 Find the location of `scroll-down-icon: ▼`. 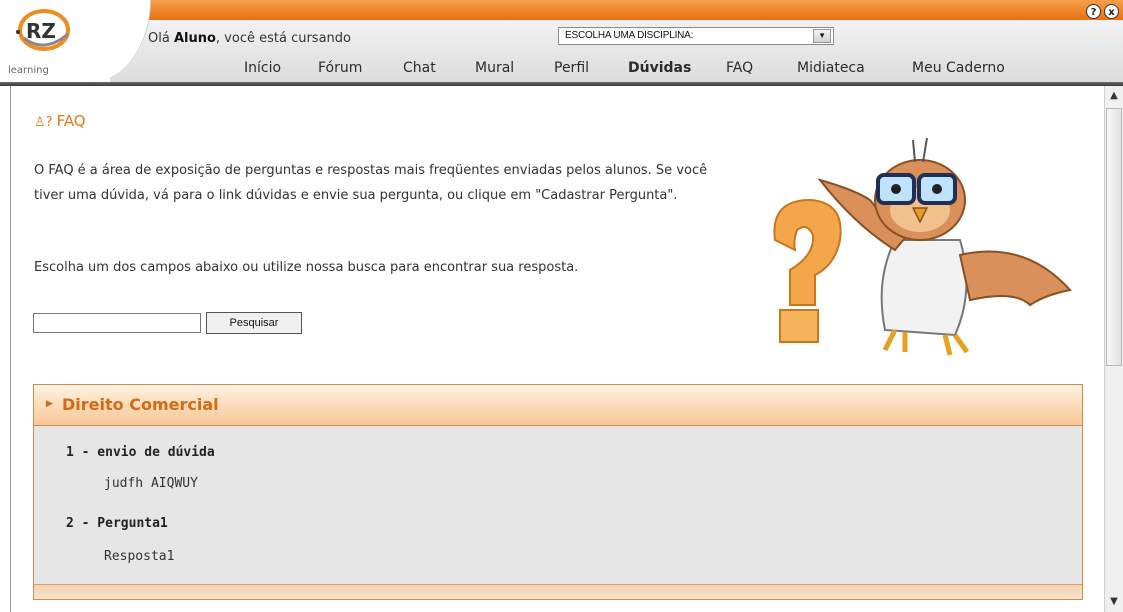

scroll-down-icon: ▼ is located at coordinates (1114, 602).